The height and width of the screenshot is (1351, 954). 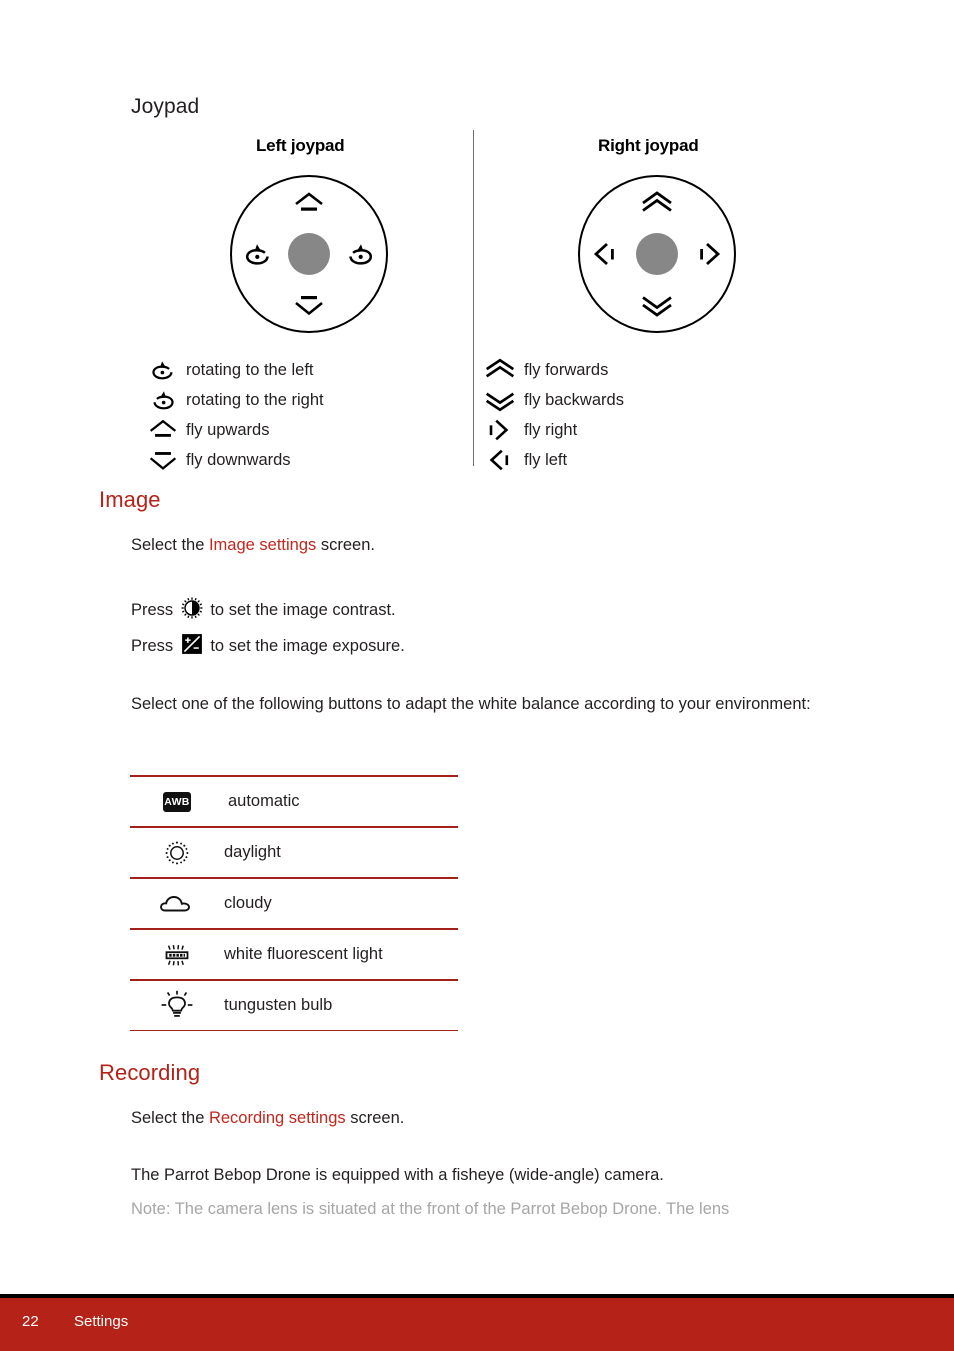 I want to click on awb-icon-label: AWB, so click(x=177, y=801).